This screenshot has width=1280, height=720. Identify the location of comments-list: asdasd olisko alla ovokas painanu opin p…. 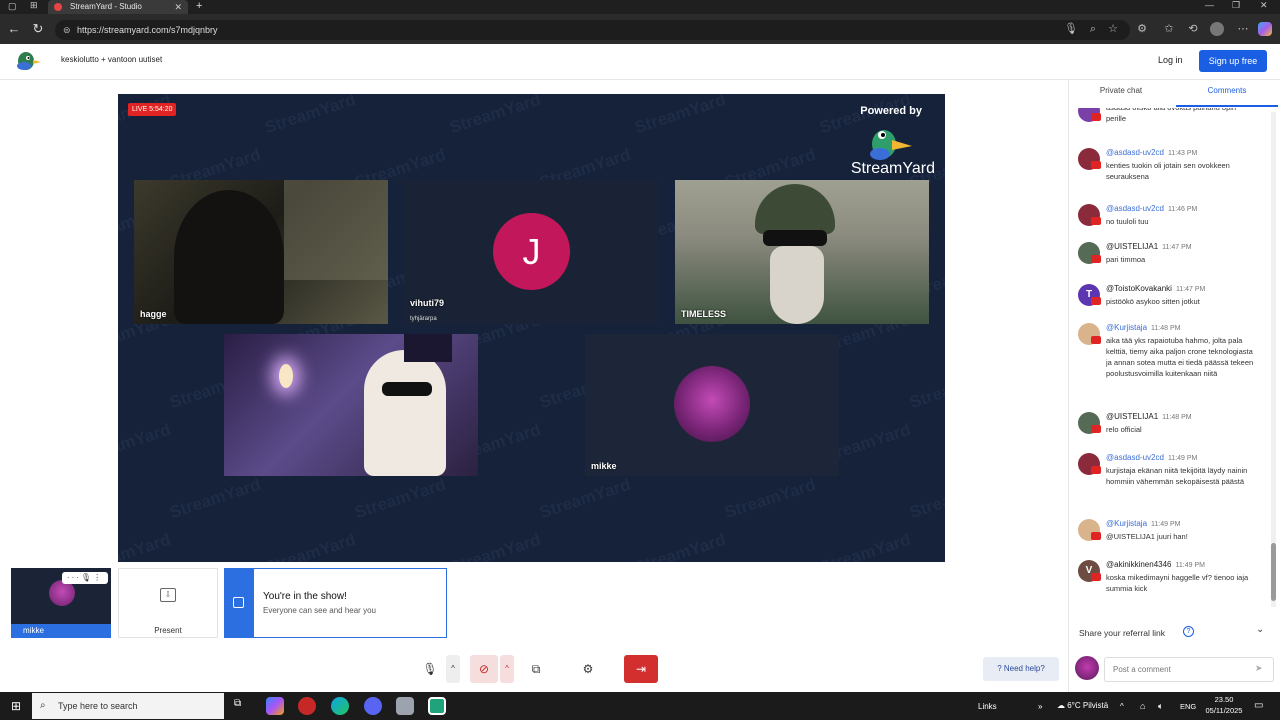
(1169, 360).